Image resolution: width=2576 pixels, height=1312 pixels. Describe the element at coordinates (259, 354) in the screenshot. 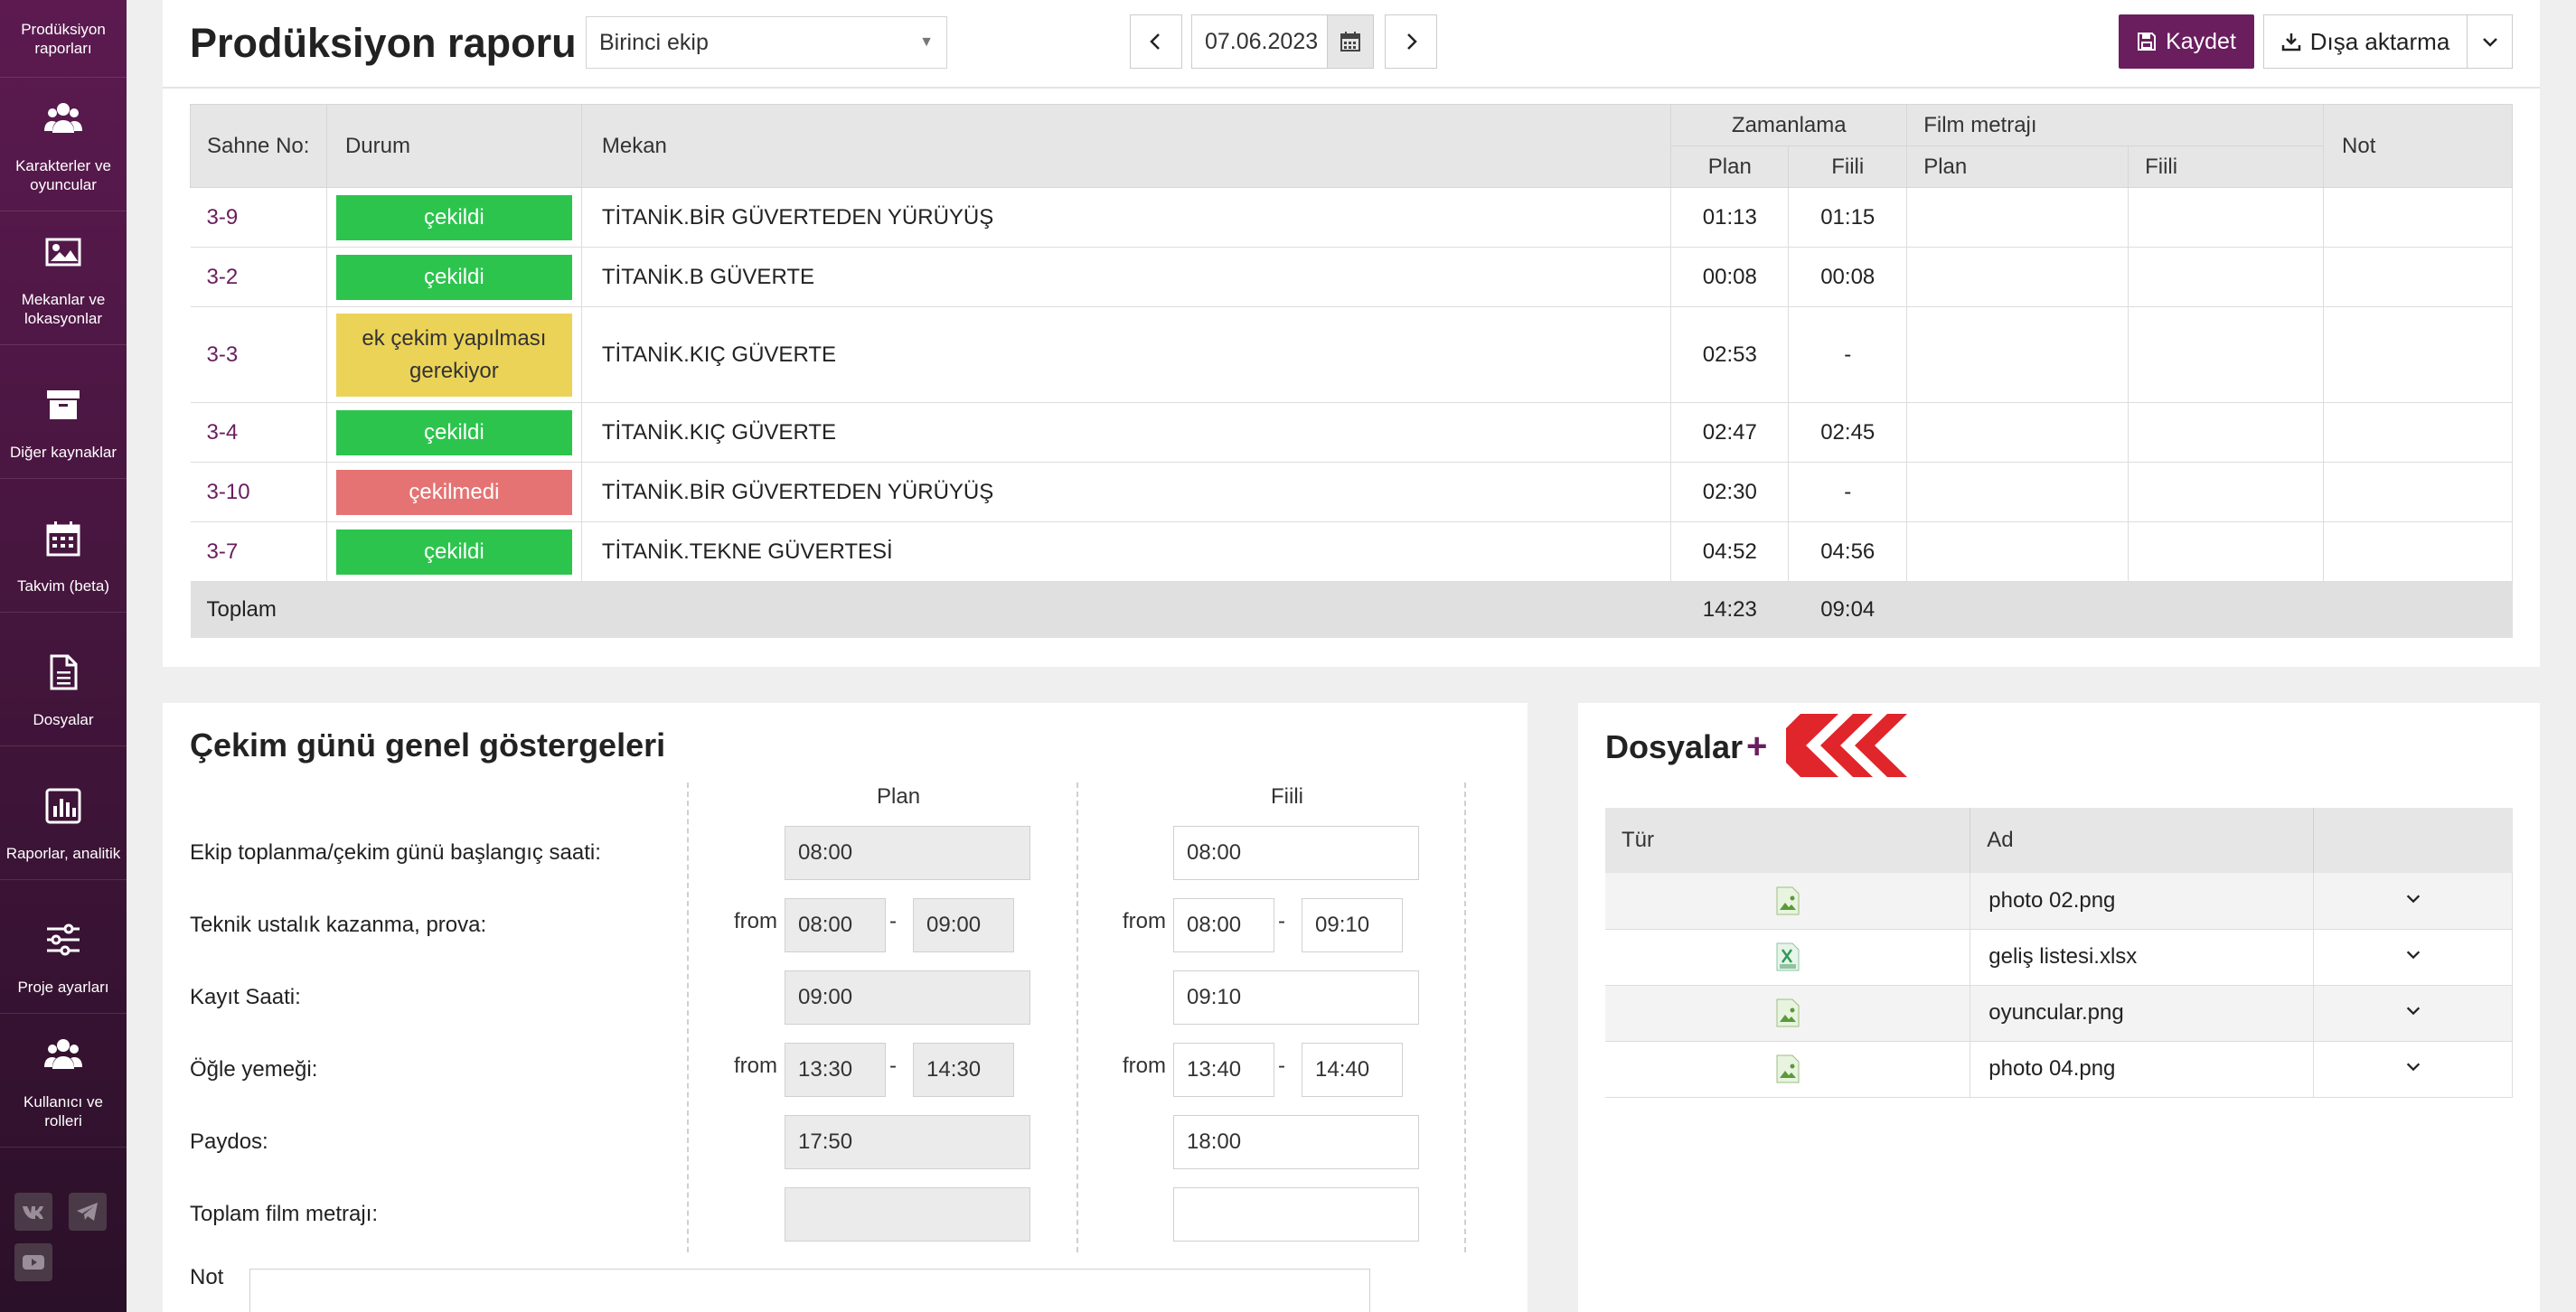

I see `scene-link: 3-3` at that location.